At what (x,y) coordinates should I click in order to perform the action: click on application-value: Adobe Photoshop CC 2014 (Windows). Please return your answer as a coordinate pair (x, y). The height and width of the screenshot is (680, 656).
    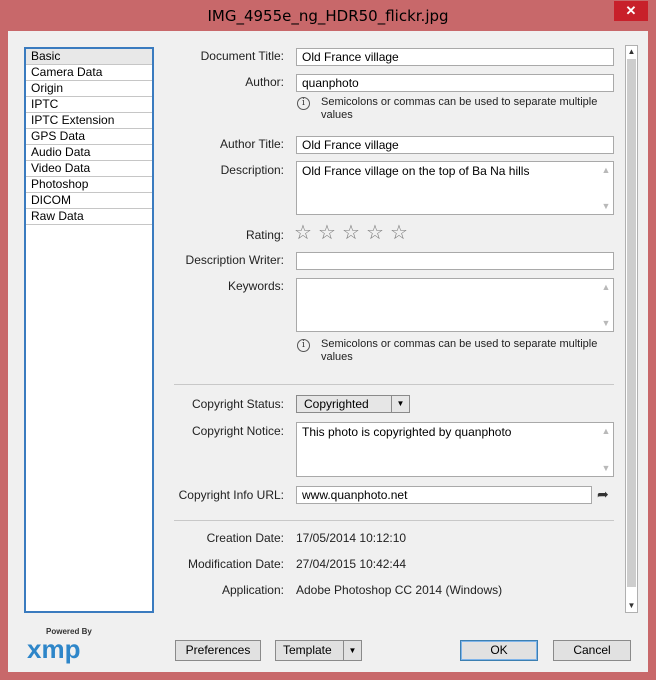
    Looking at the image, I should click on (399, 590).